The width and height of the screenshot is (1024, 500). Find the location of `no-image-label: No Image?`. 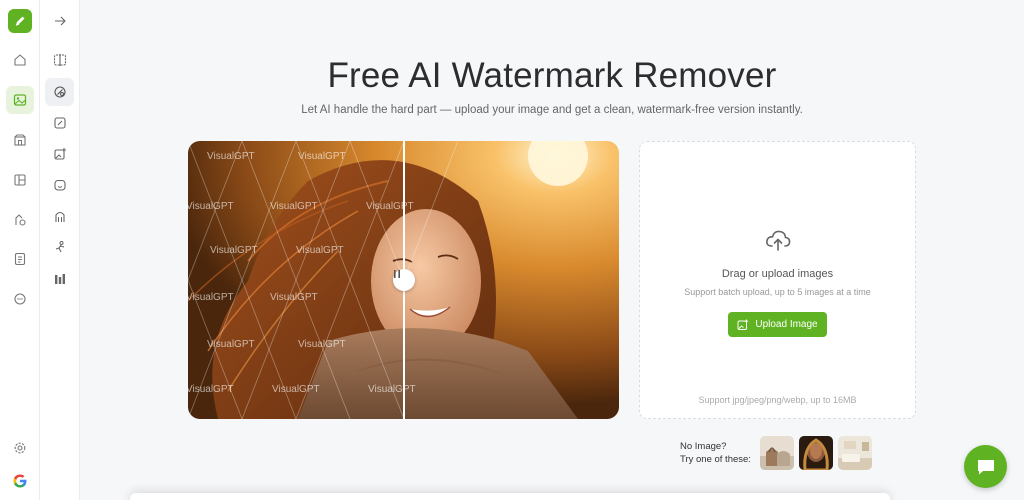

no-image-label: No Image? is located at coordinates (703, 446).